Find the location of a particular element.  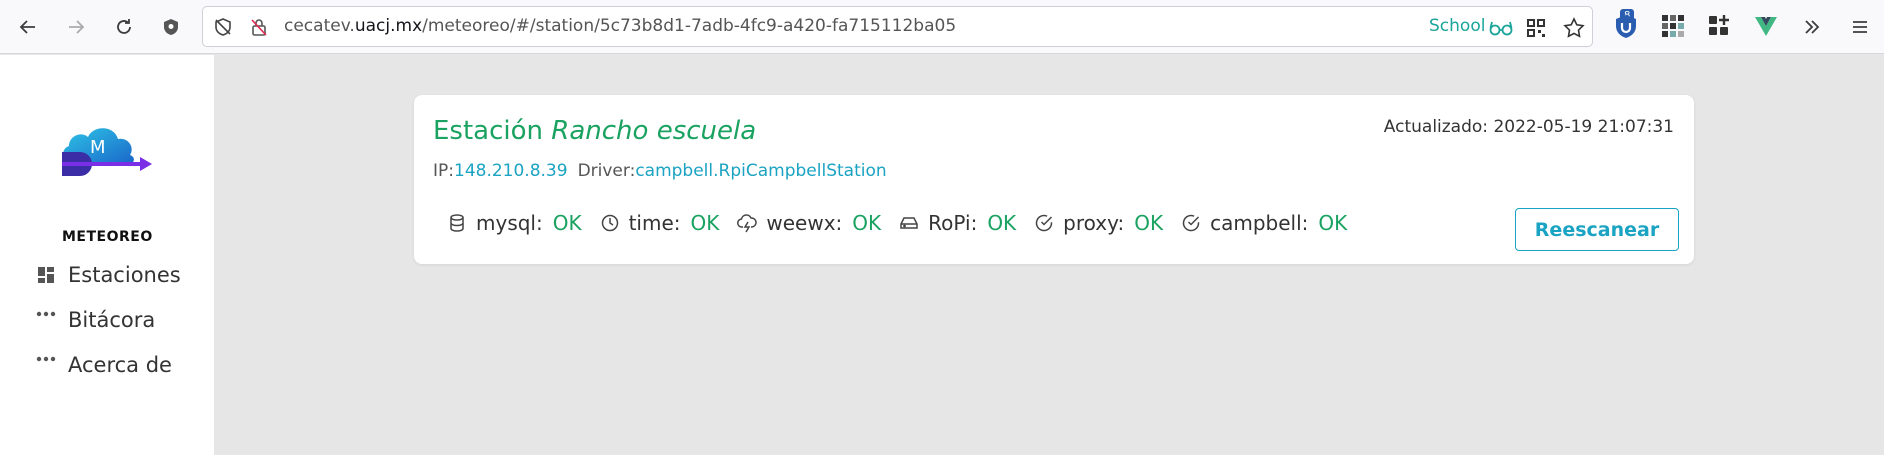

hamburger-menu-icon is located at coordinates (1860, 27).